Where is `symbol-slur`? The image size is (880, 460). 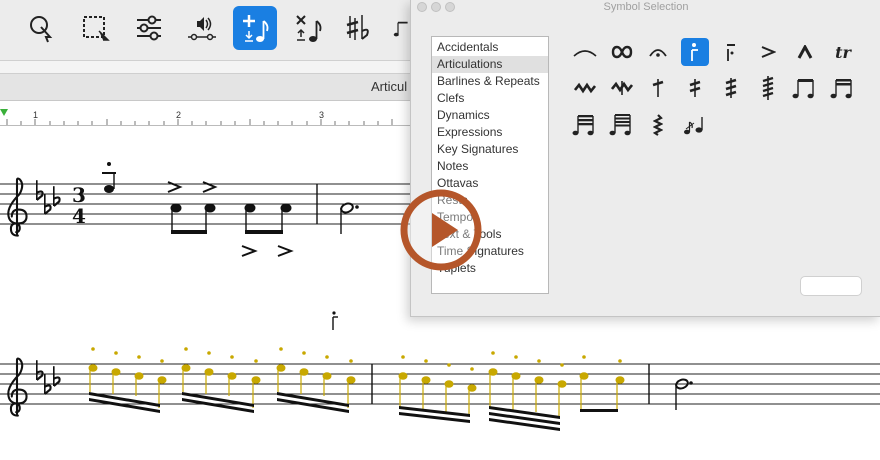
symbol-slur is located at coordinates (585, 52).